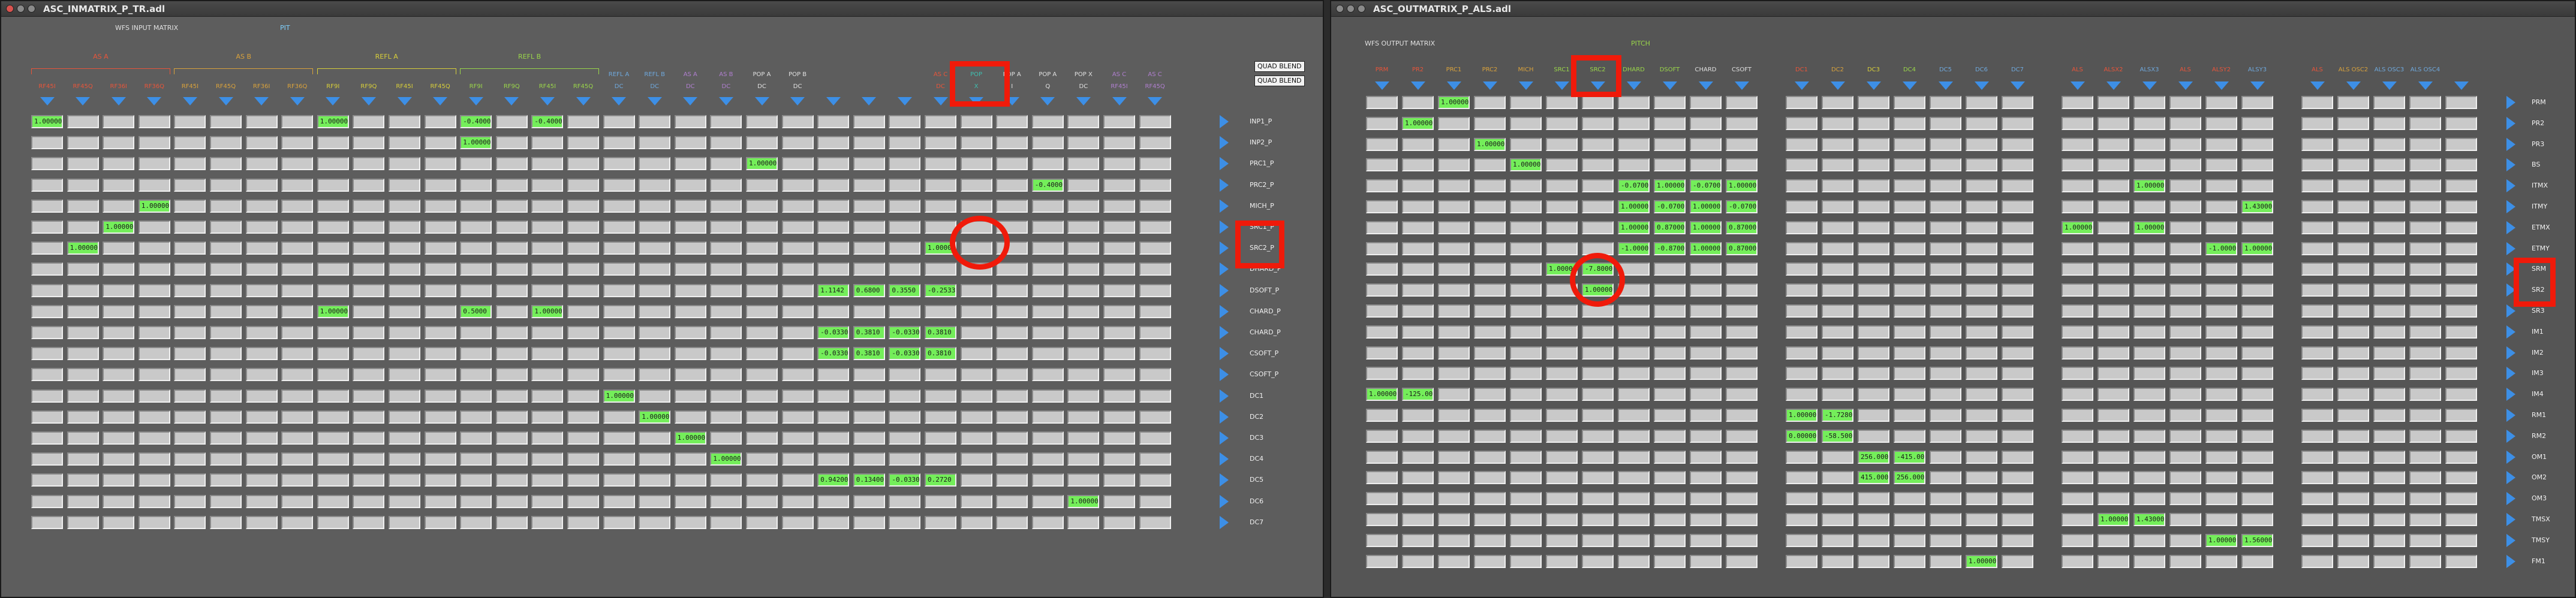 This screenshot has width=2576, height=598. What do you see at coordinates (905, 480) in the screenshot?
I see `matrix-cell: -0.0330` at bounding box center [905, 480].